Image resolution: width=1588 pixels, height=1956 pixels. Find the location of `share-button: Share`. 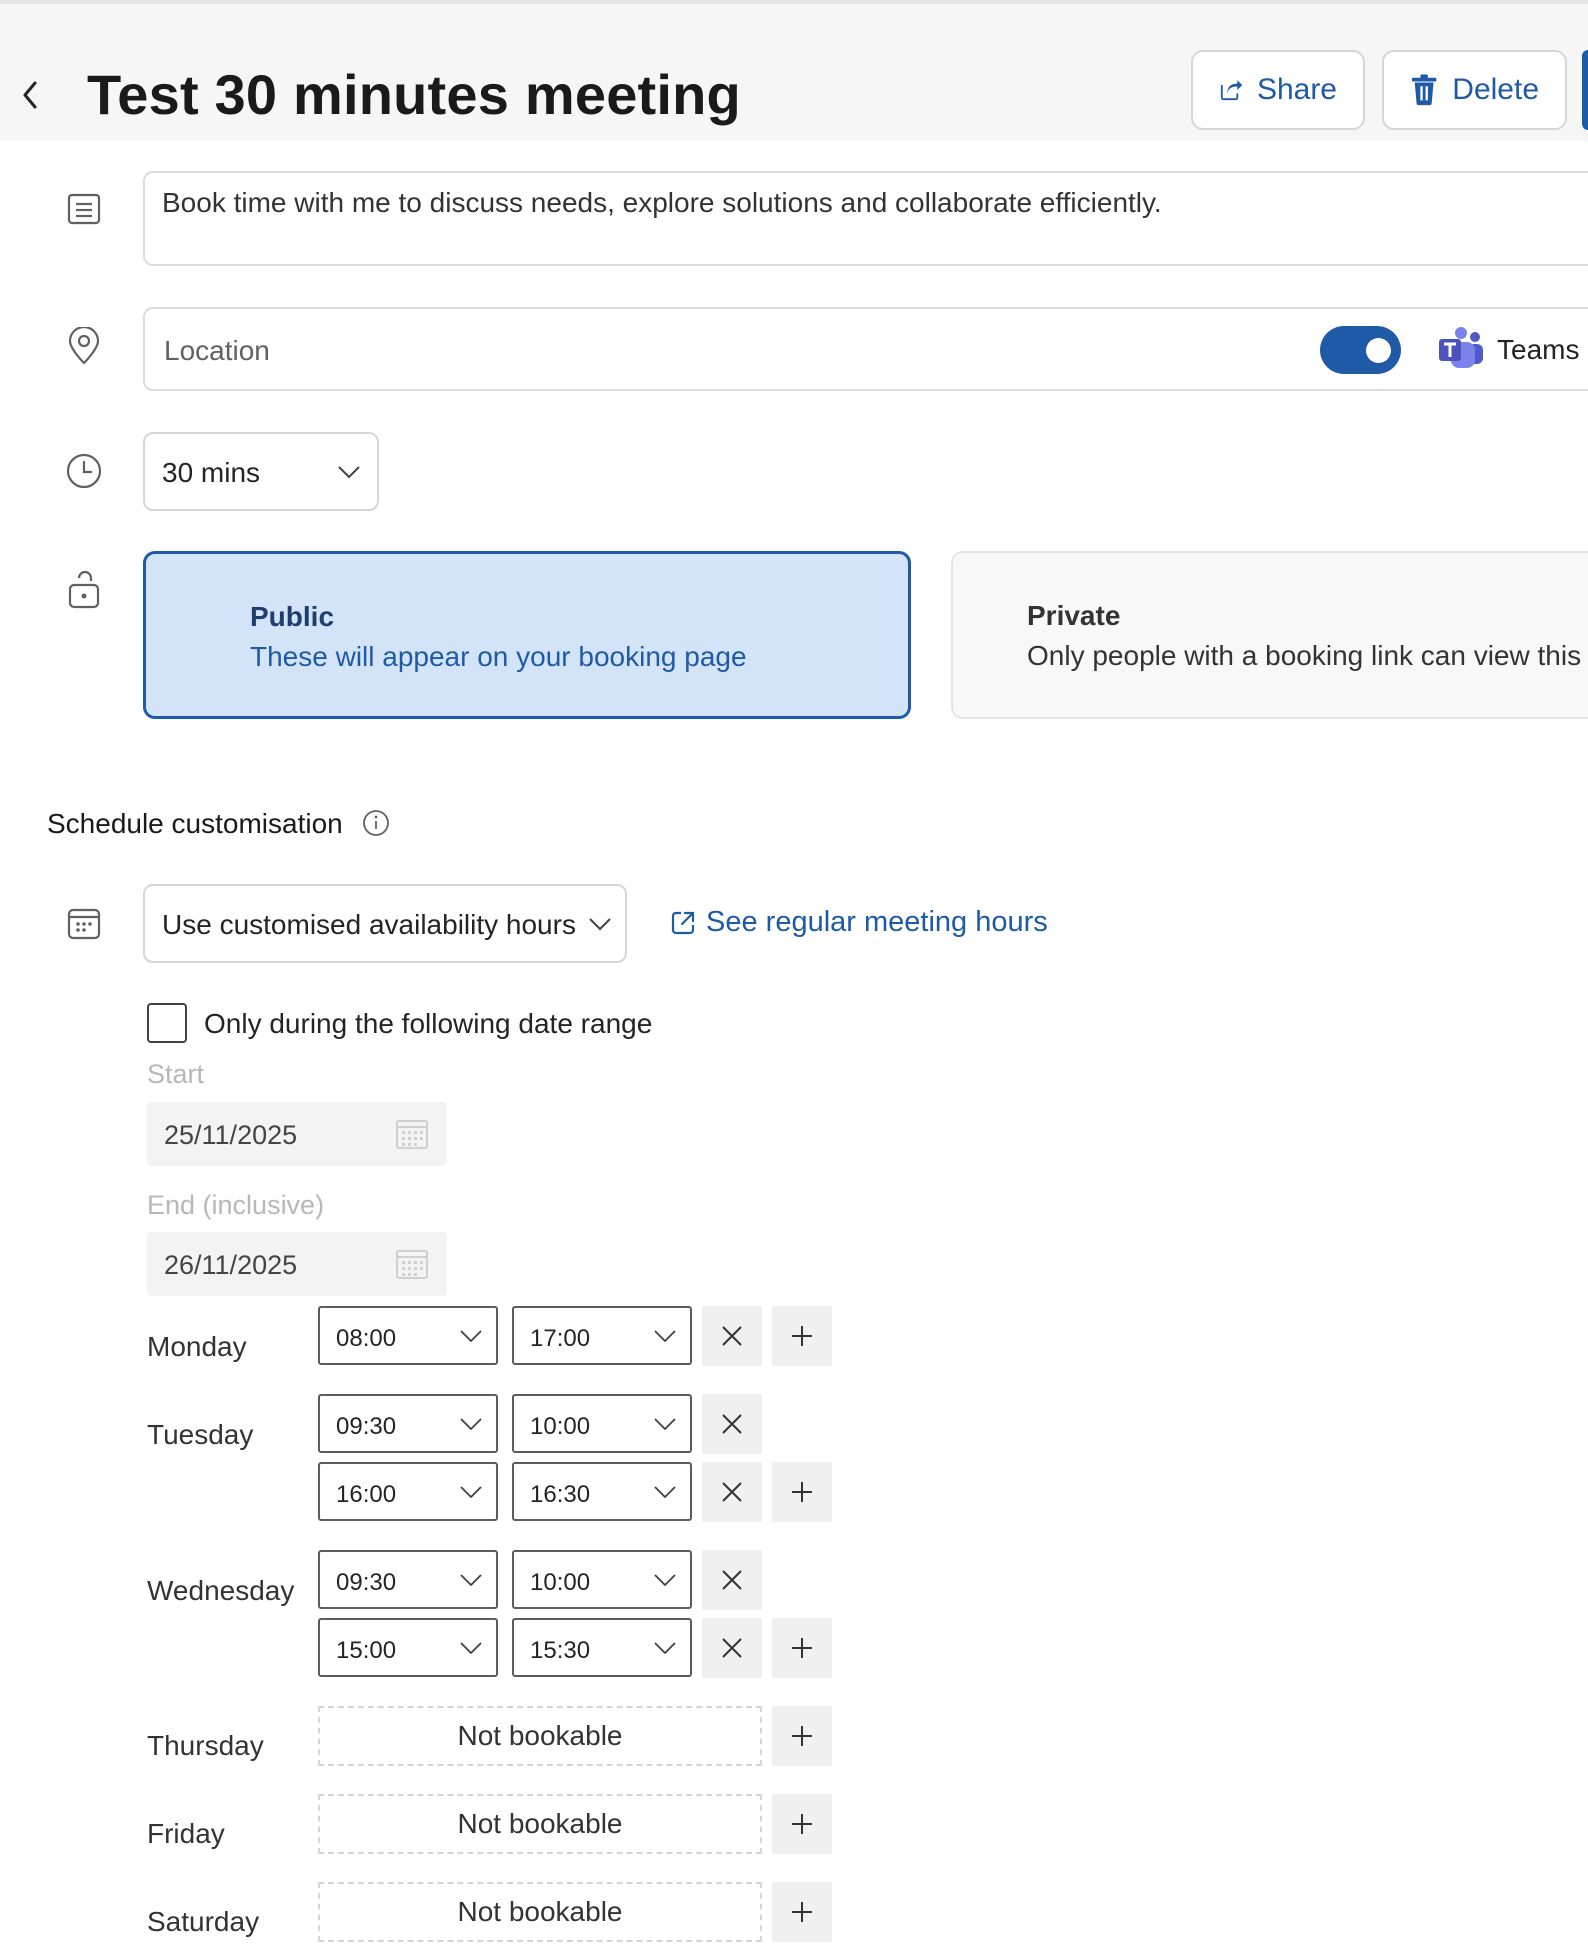

share-button: Share is located at coordinates (1278, 90).